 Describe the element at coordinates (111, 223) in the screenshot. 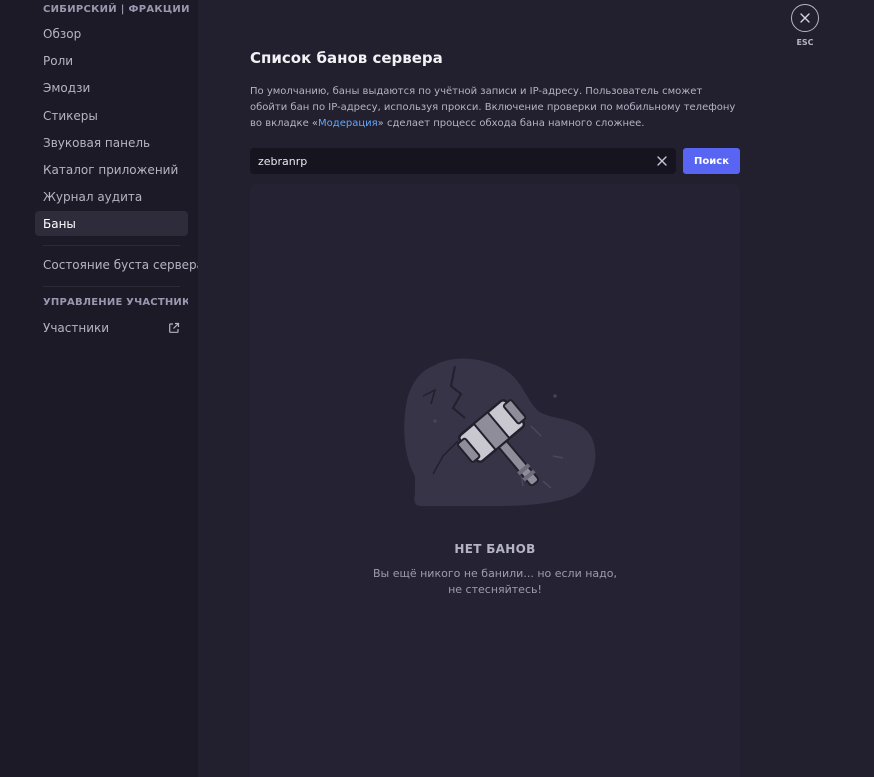

I see `sidebar-item-bans: Баны` at that location.